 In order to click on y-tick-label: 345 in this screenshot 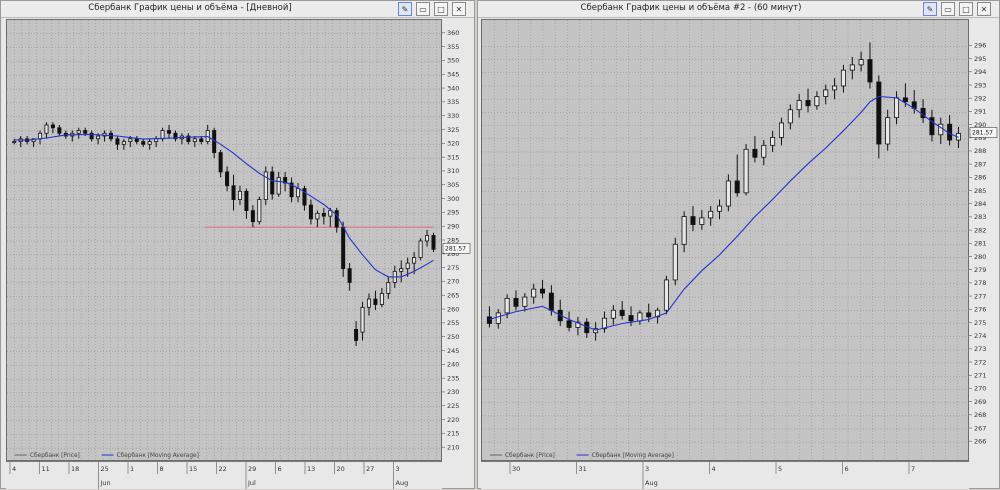, I will do `click(453, 75)`.